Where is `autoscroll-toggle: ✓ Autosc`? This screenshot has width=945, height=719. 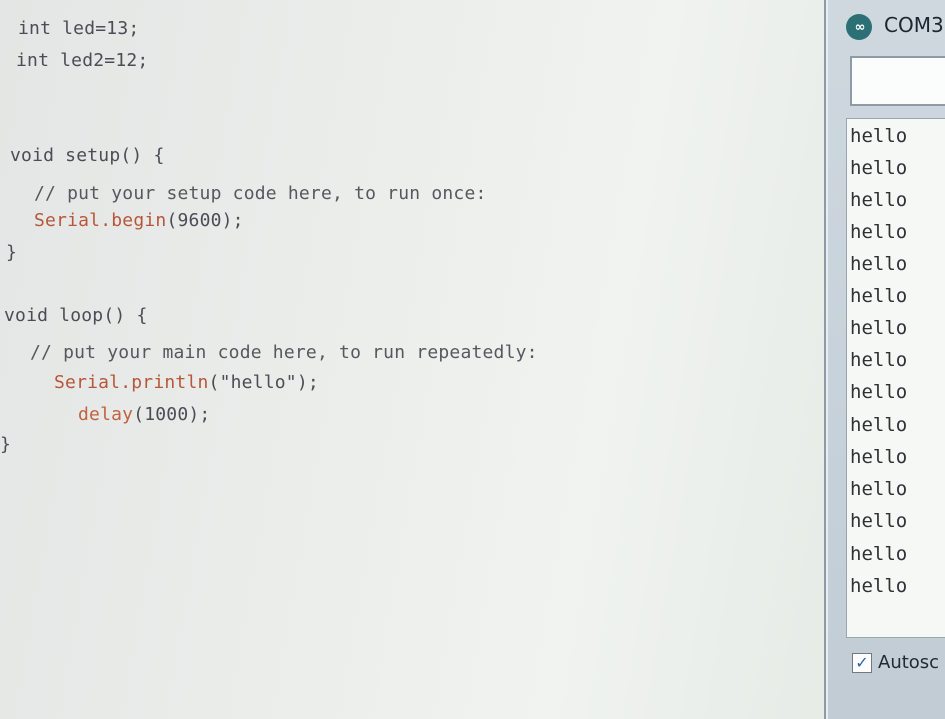 autoscroll-toggle: ✓ Autosc is located at coordinates (895, 662).